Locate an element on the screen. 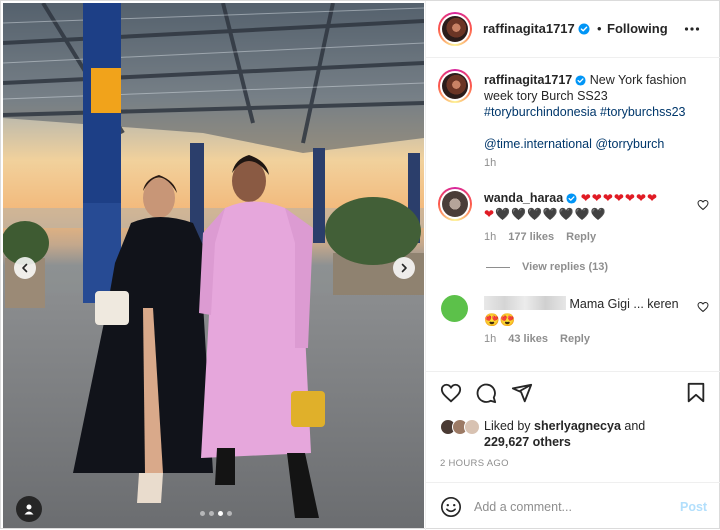 The image size is (720, 530). comment-item-2: Mama Gigi ... keren 😍😍 is located at coordinates (590, 312).